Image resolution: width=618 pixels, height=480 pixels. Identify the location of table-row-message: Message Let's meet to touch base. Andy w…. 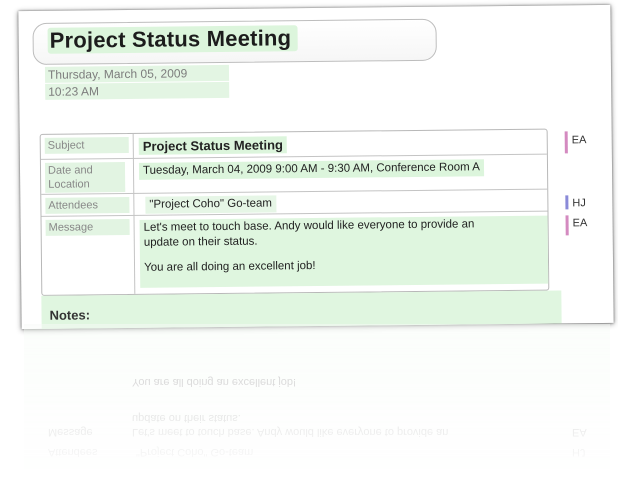
(295, 253).